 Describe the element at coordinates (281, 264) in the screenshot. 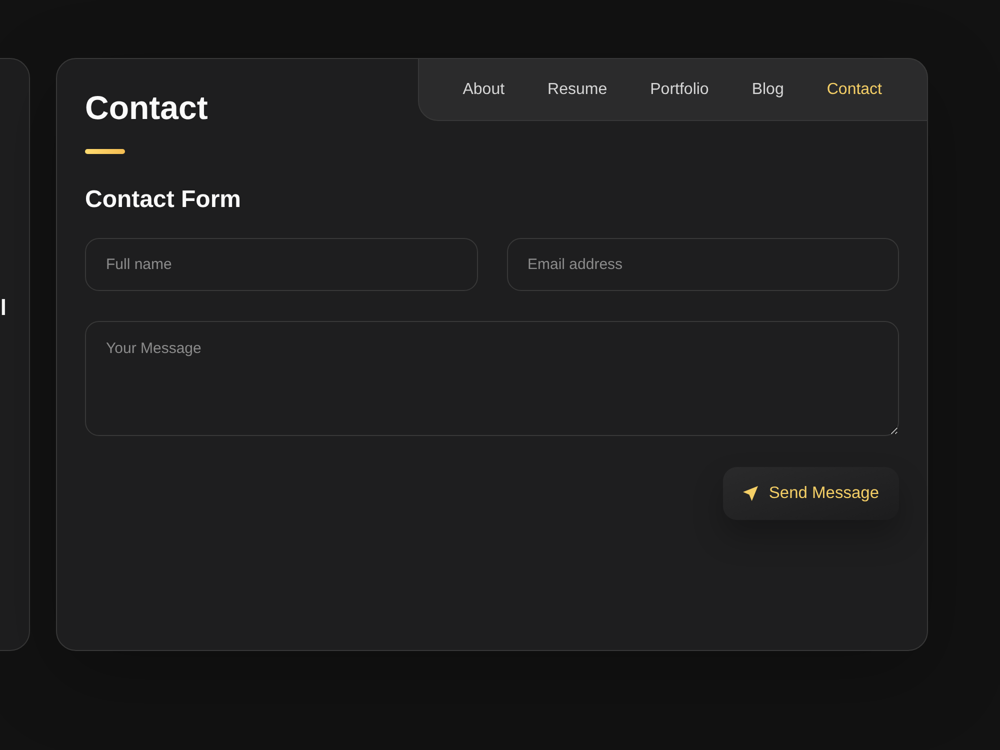

I see `text-field: Full name` at that location.